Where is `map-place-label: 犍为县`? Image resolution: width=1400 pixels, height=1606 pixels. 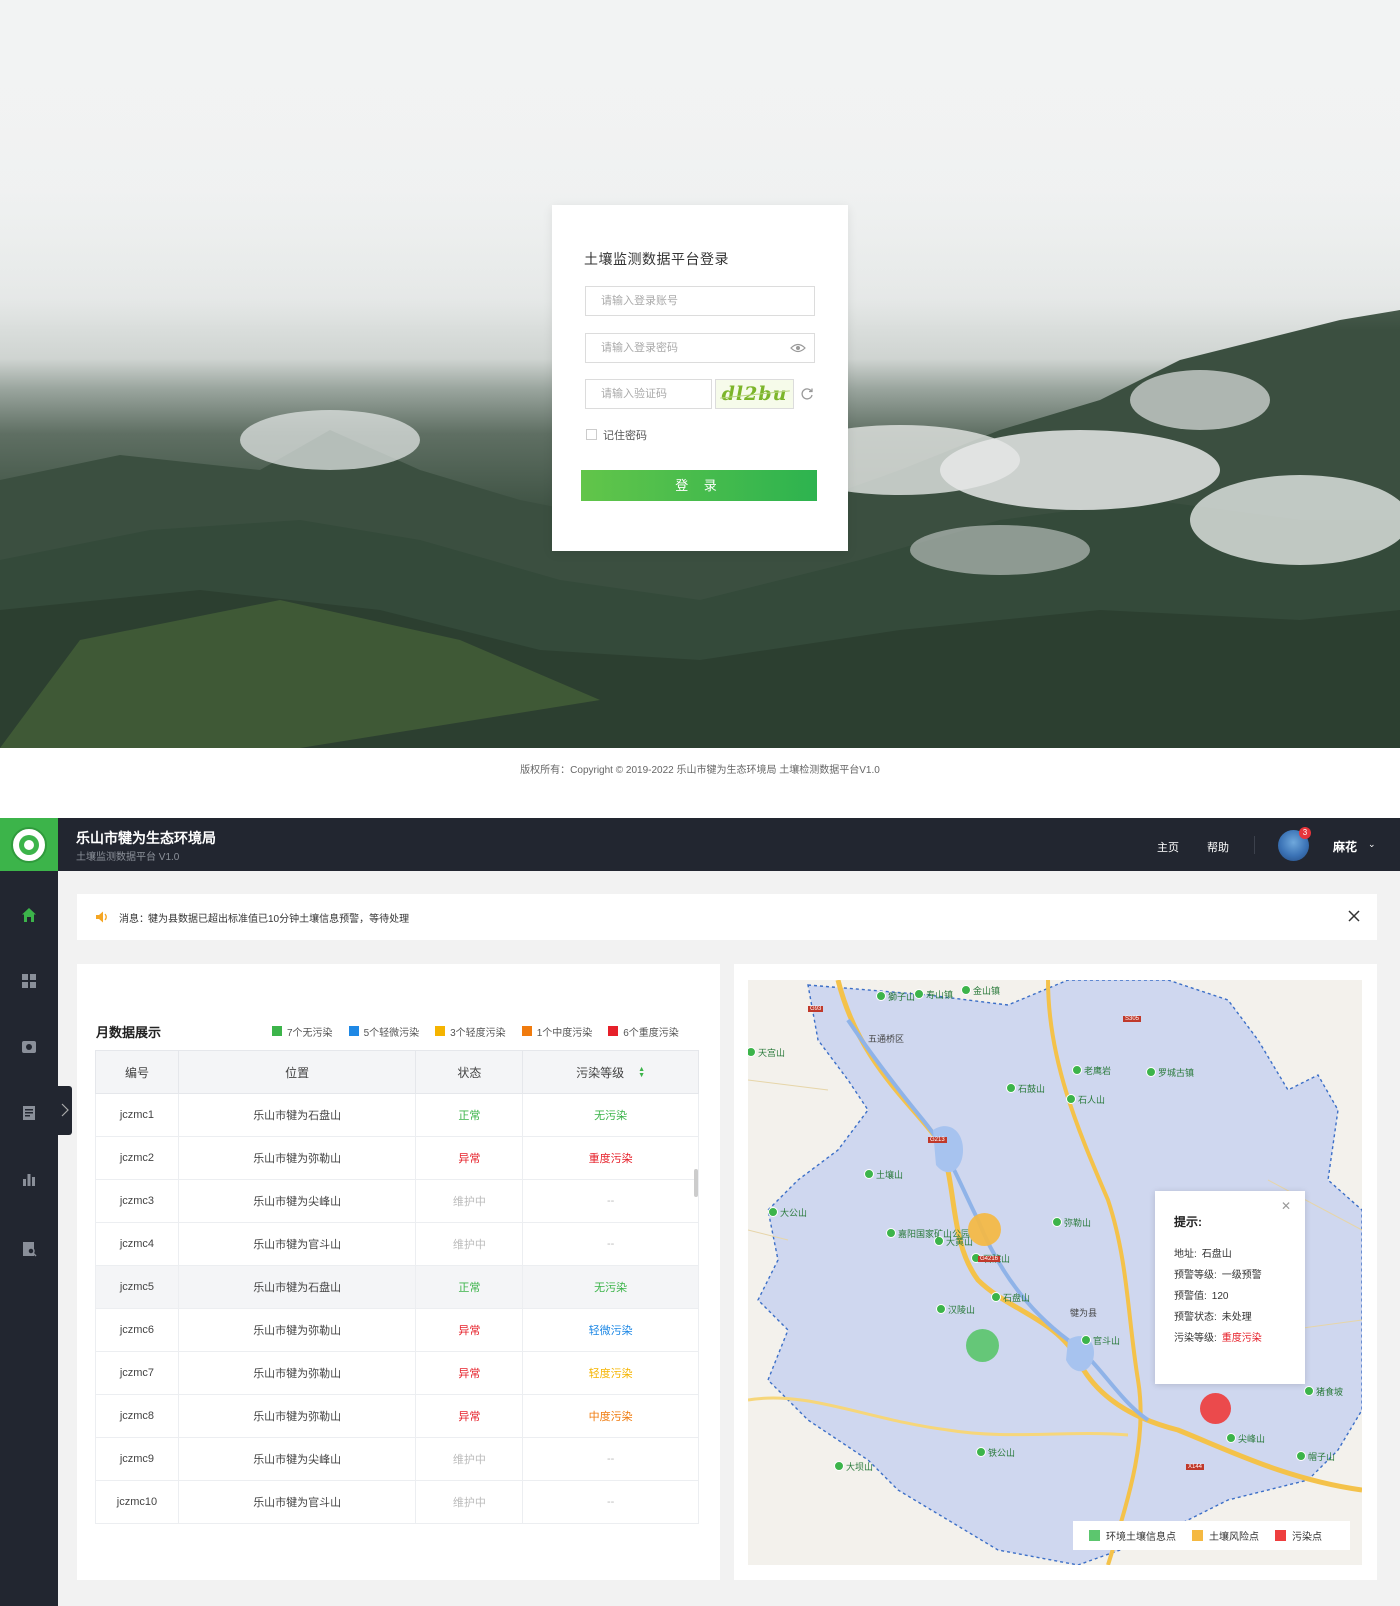 map-place-label: 犍为县 is located at coordinates (1084, 1313).